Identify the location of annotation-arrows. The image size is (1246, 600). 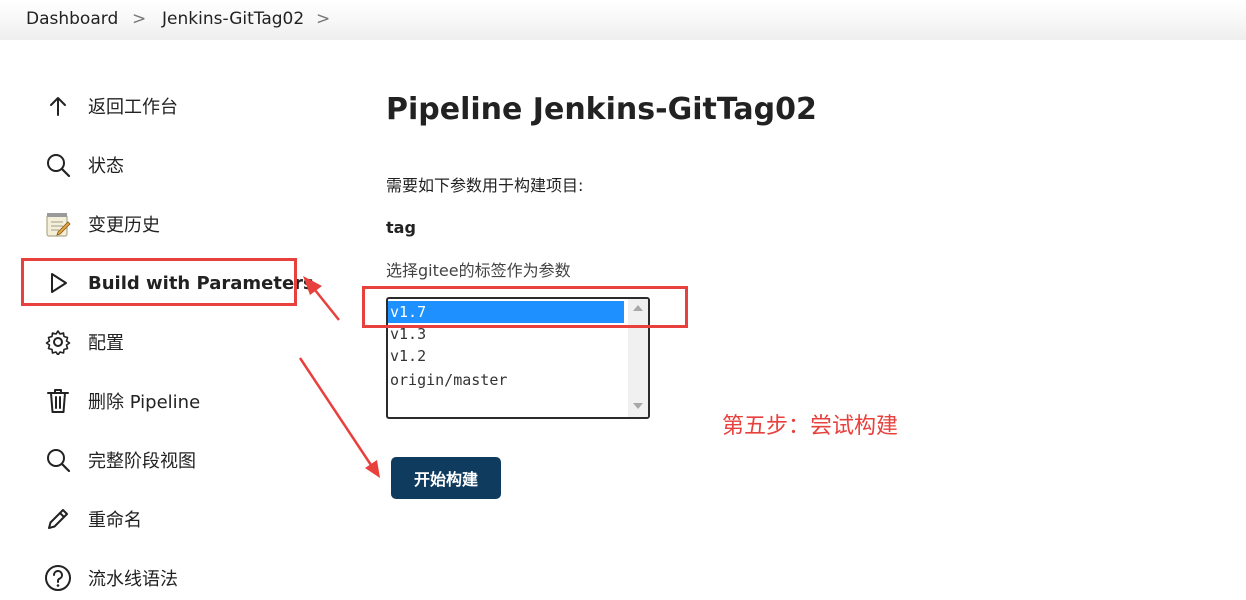
(339, 377).